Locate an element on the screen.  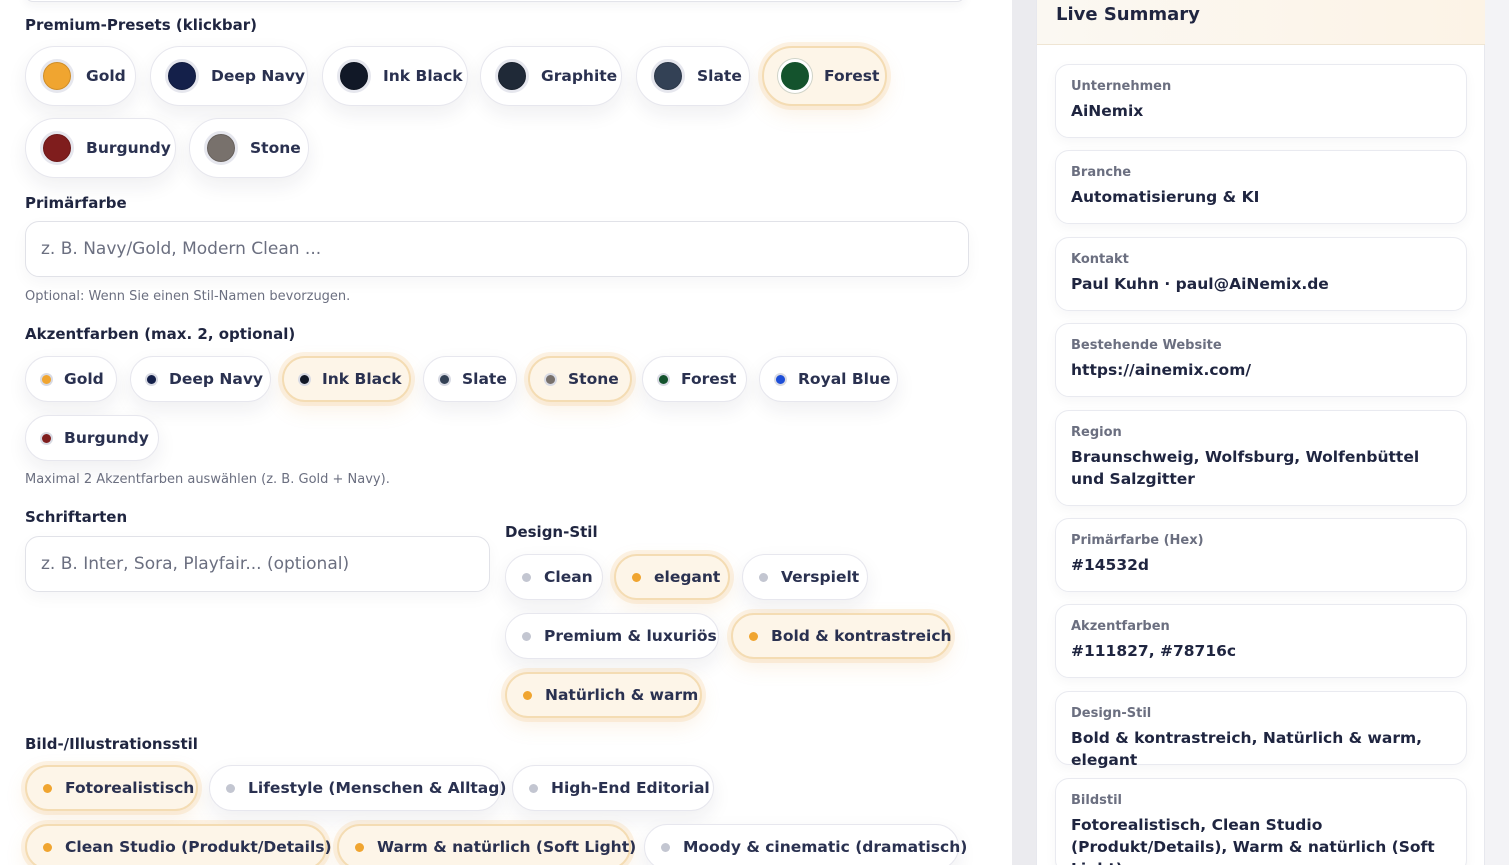
preset-chip-gold: Gold is located at coordinates (80, 76).